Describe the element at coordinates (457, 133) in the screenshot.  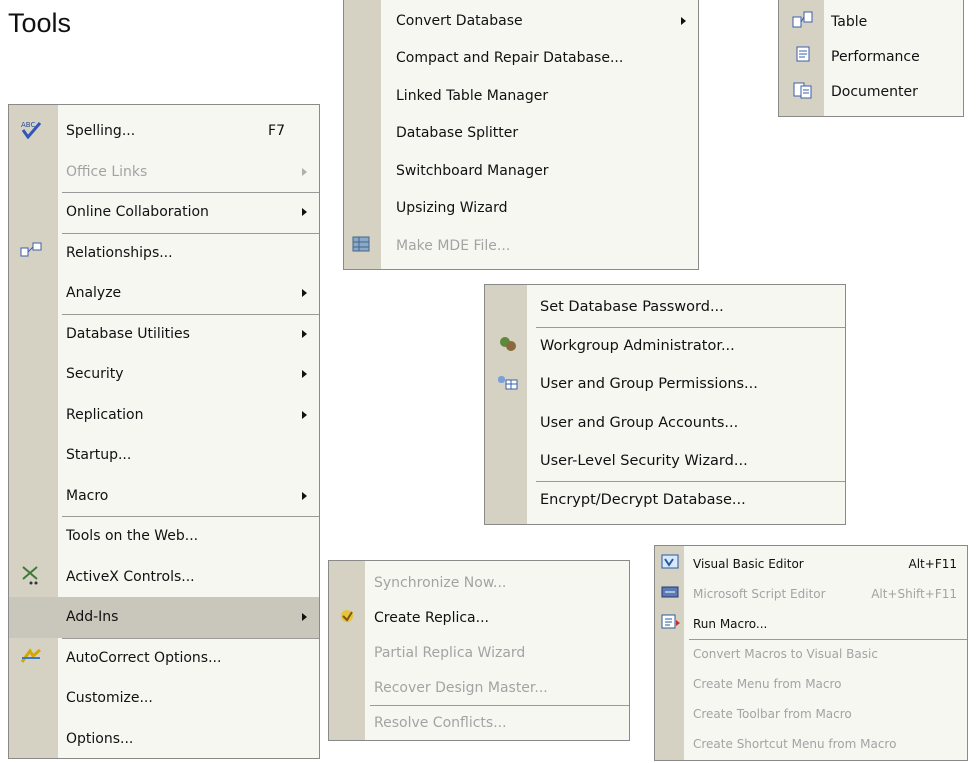
I see `menu-item-label: Database Splitter` at that location.